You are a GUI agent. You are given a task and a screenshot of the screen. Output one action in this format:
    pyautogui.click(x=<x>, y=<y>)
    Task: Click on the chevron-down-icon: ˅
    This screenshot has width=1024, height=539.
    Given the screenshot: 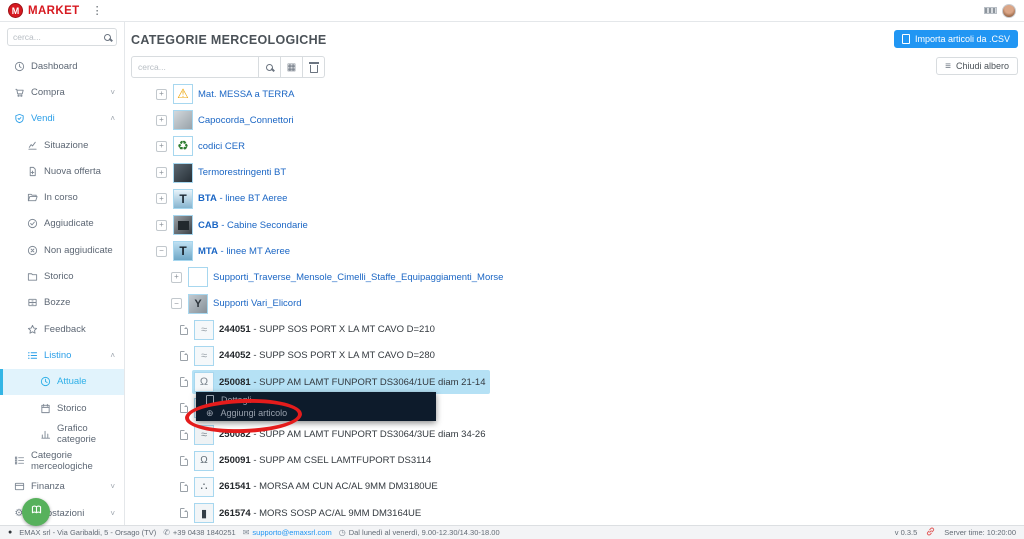 What is the action you would take?
    pyautogui.click(x=112, y=92)
    